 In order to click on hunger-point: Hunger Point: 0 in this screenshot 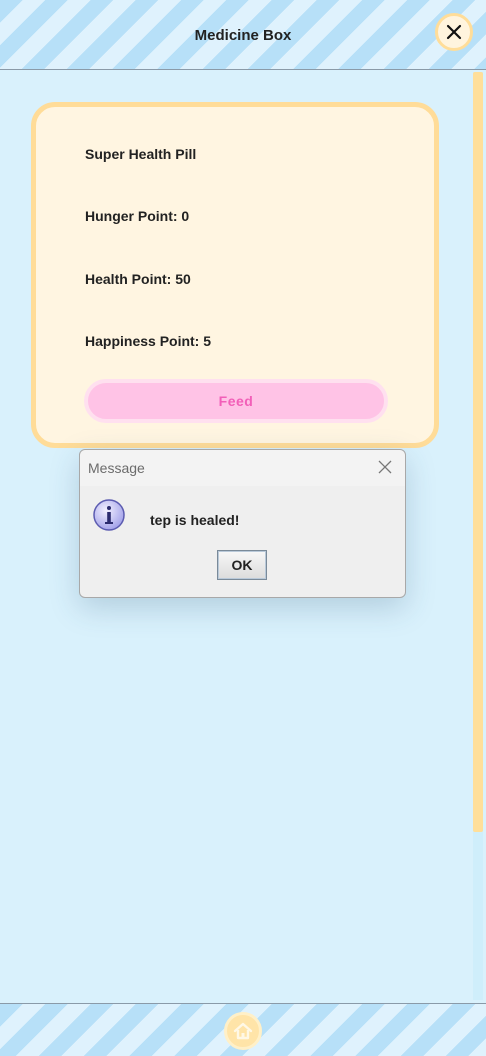, I will do `click(137, 216)`.